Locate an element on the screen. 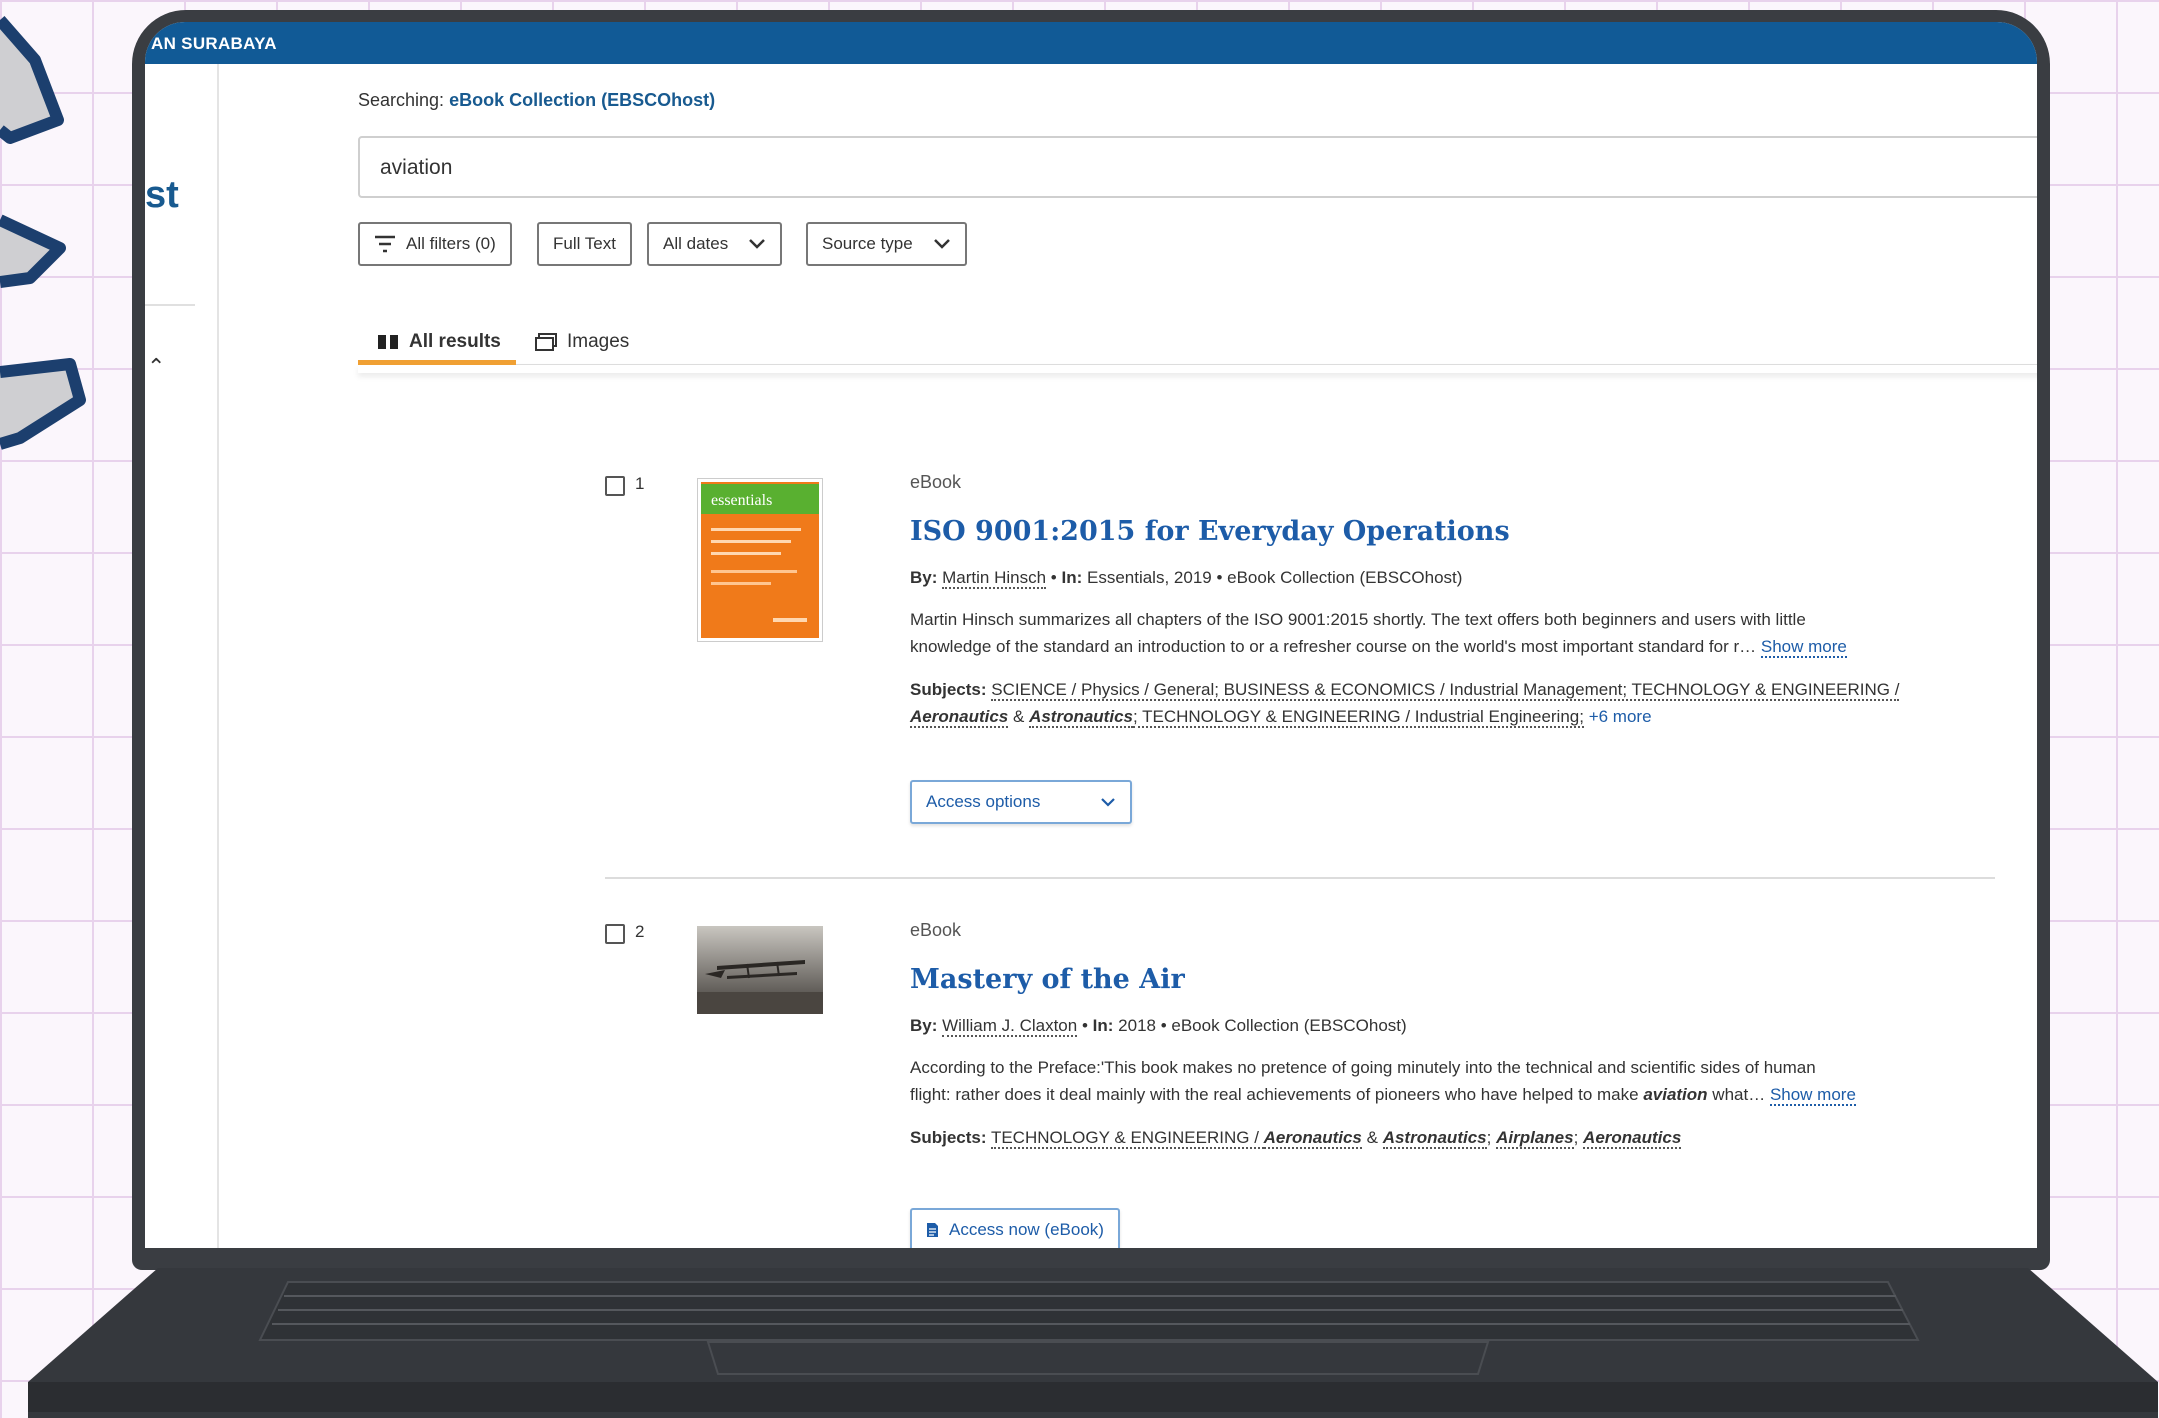 Image resolution: width=2159 pixels, height=1418 pixels. images-icon is located at coordinates (546, 342).